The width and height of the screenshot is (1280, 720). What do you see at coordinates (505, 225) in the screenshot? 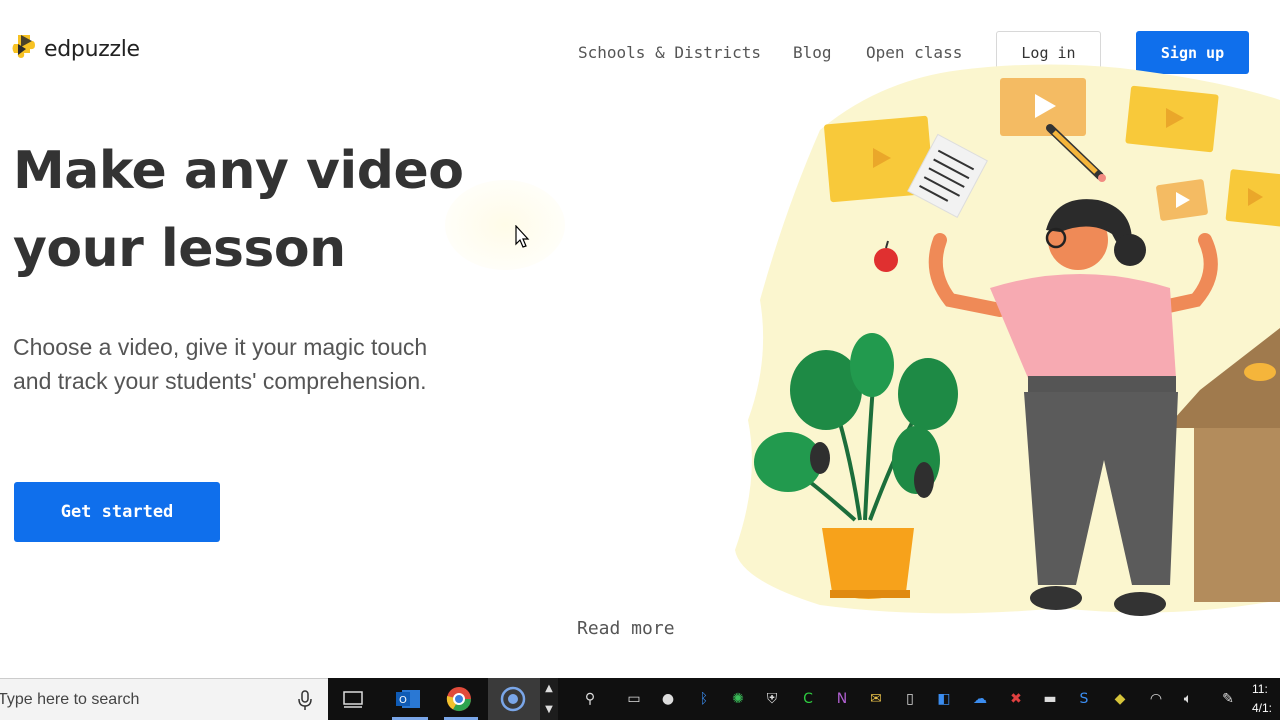
I see `cursor-highlight` at bounding box center [505, 225].